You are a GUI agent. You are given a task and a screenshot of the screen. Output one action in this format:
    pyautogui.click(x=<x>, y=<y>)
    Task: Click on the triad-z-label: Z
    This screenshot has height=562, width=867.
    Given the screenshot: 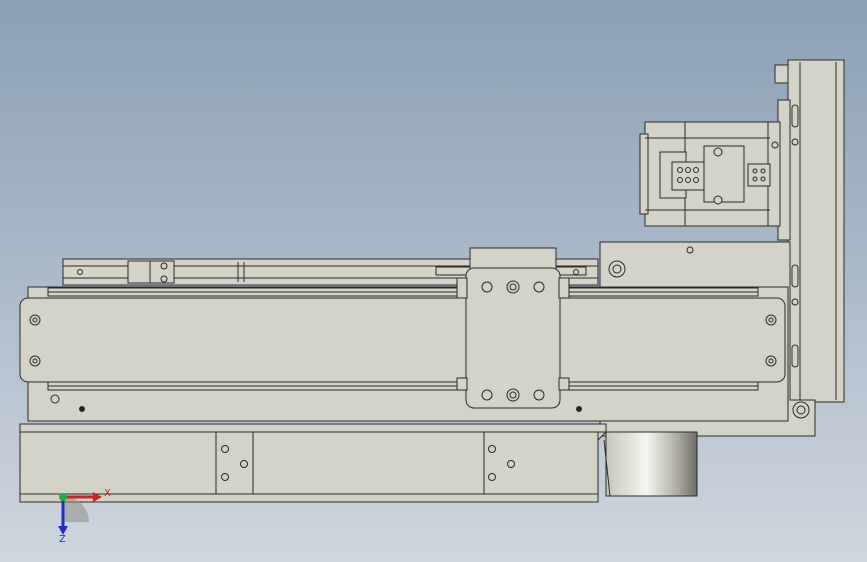 What is the action you would take?
    pyautogui.click(x=62, y=539)
    